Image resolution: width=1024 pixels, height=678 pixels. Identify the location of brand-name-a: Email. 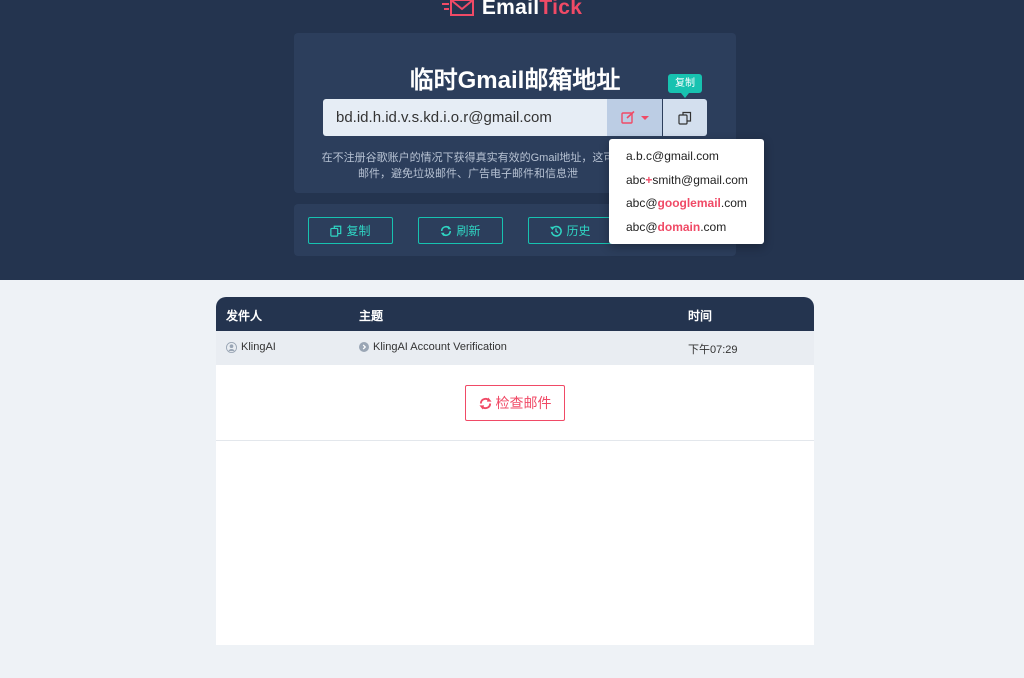
(510, 9).